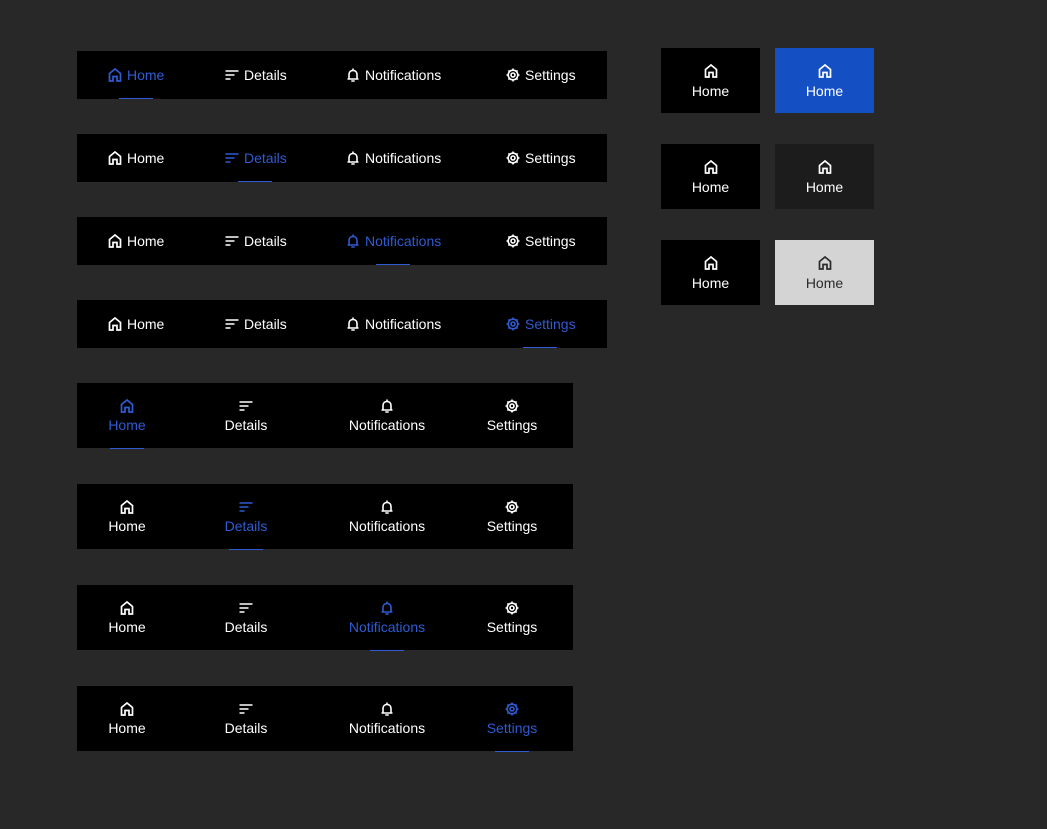 The width and height of the screenshot is (1047, 829). I want to click on stacked-nav-bar-notifications-selected: Home Details Notifications Settings, so click(325, 618).